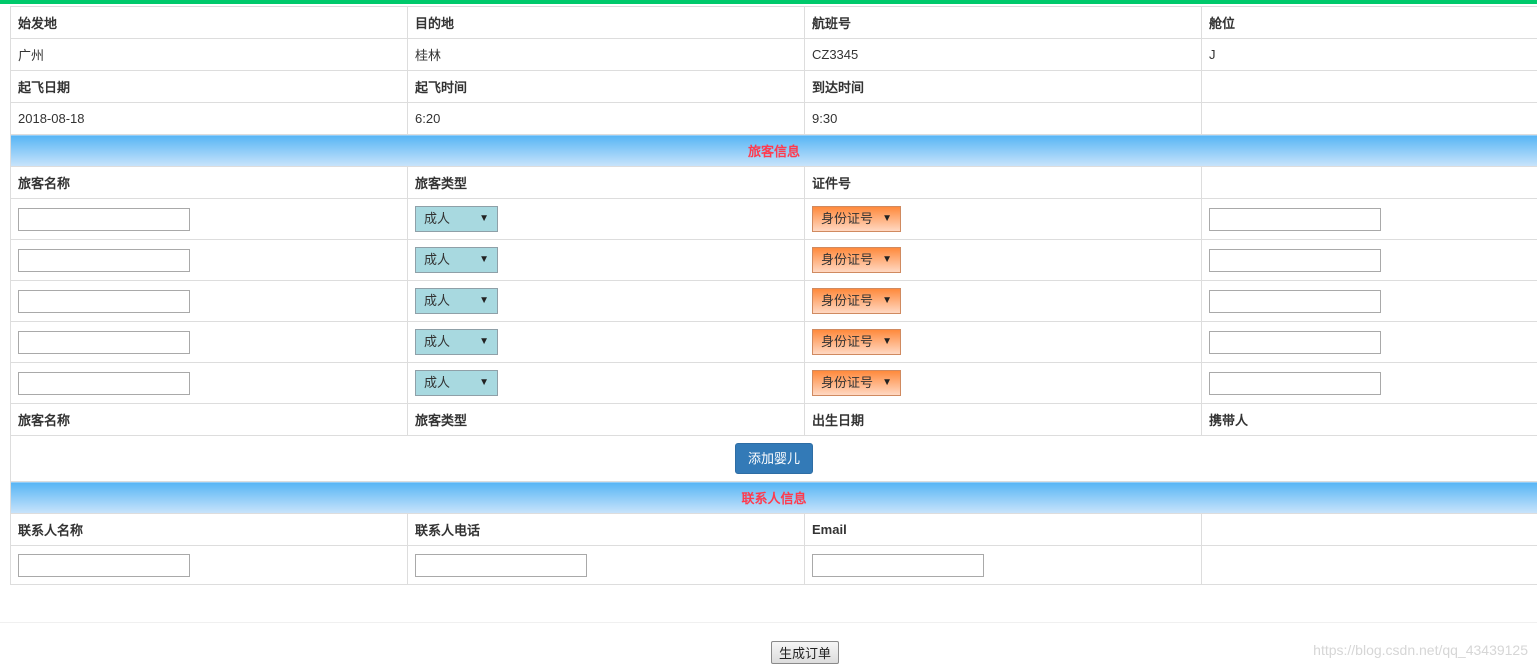  I want to click on add-infant-button: 添加婴儿, so click(773, 458).